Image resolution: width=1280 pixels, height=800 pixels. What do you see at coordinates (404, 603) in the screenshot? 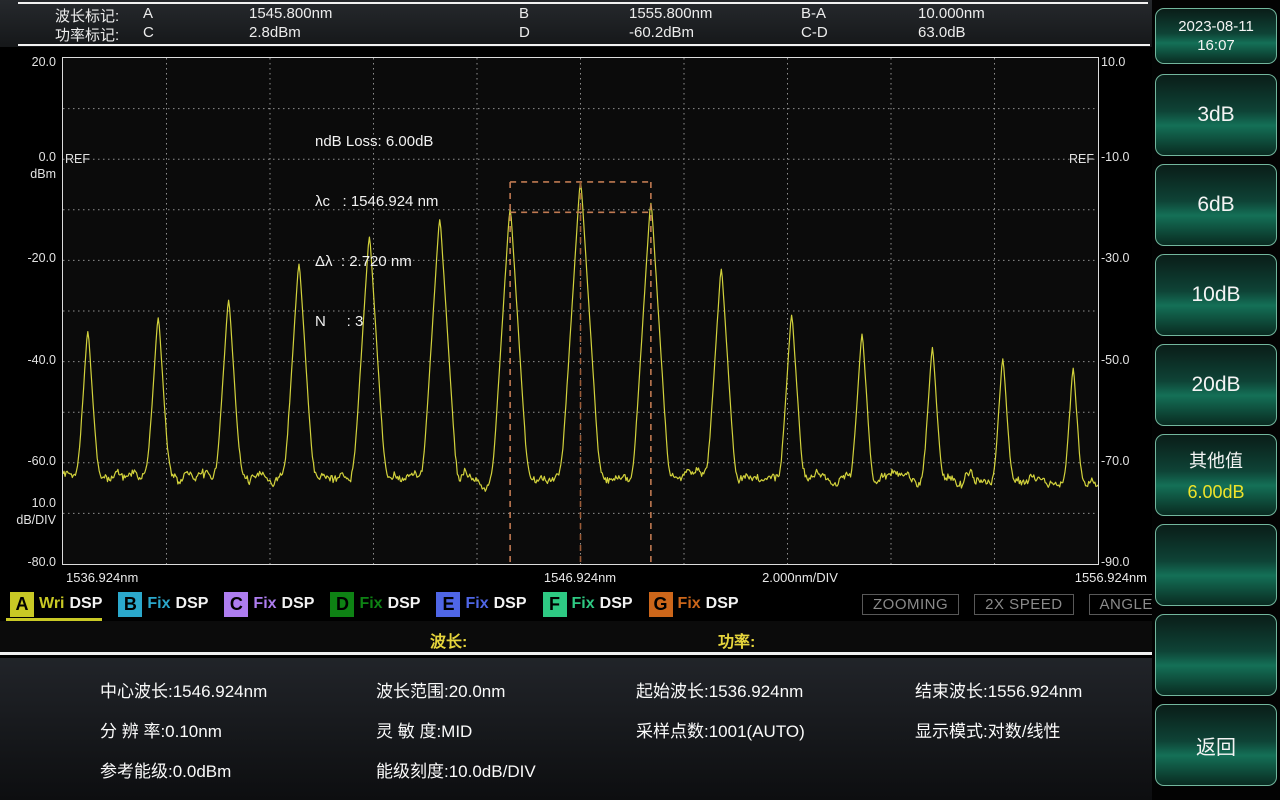
I see `trace-d-kind: DSP` at bounding box center [404, 603].